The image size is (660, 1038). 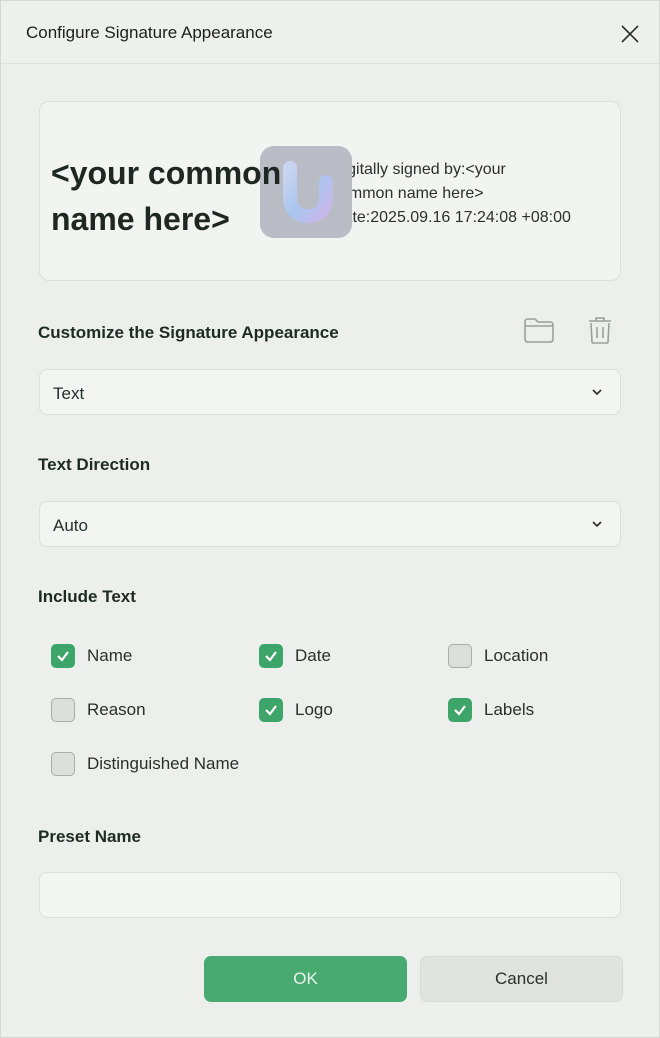 I want to click on appearance-label: Customize the Signature Appearance, so click(x=188, y=332).